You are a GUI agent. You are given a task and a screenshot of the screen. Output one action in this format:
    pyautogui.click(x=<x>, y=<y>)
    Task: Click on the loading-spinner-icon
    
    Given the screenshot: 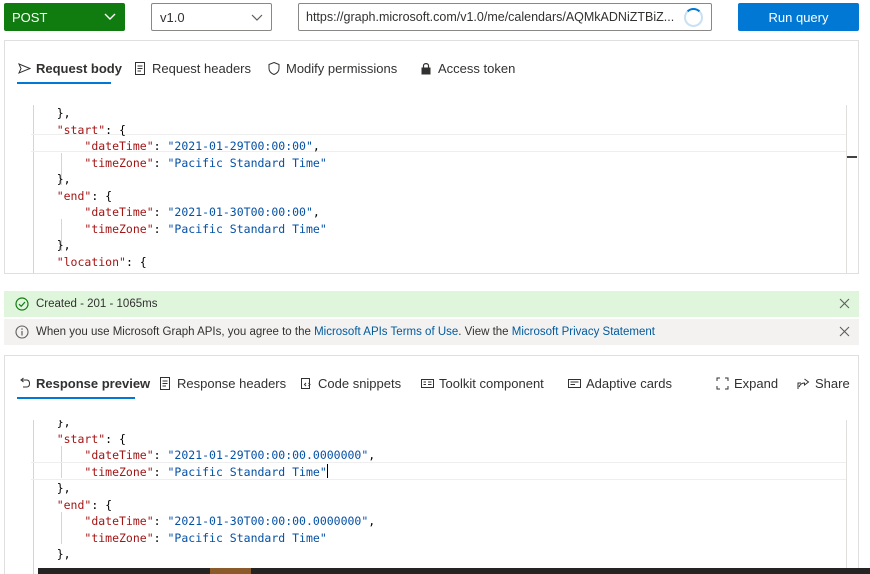 What is the action you would take?
    pyautogui.click(x=693, y=17)
    